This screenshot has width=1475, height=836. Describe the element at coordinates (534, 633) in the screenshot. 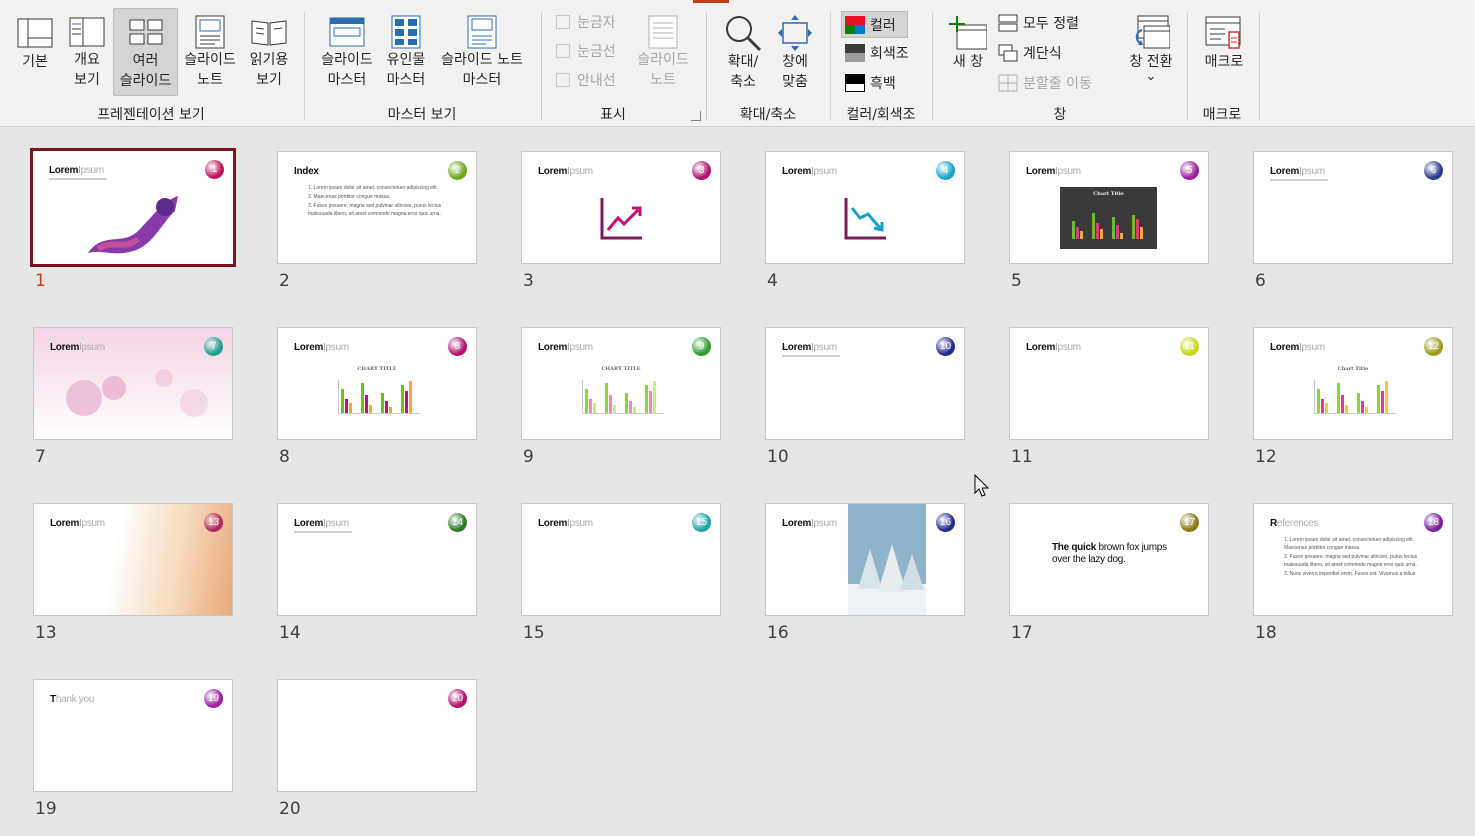

I see `slide-number: 15` at that location.